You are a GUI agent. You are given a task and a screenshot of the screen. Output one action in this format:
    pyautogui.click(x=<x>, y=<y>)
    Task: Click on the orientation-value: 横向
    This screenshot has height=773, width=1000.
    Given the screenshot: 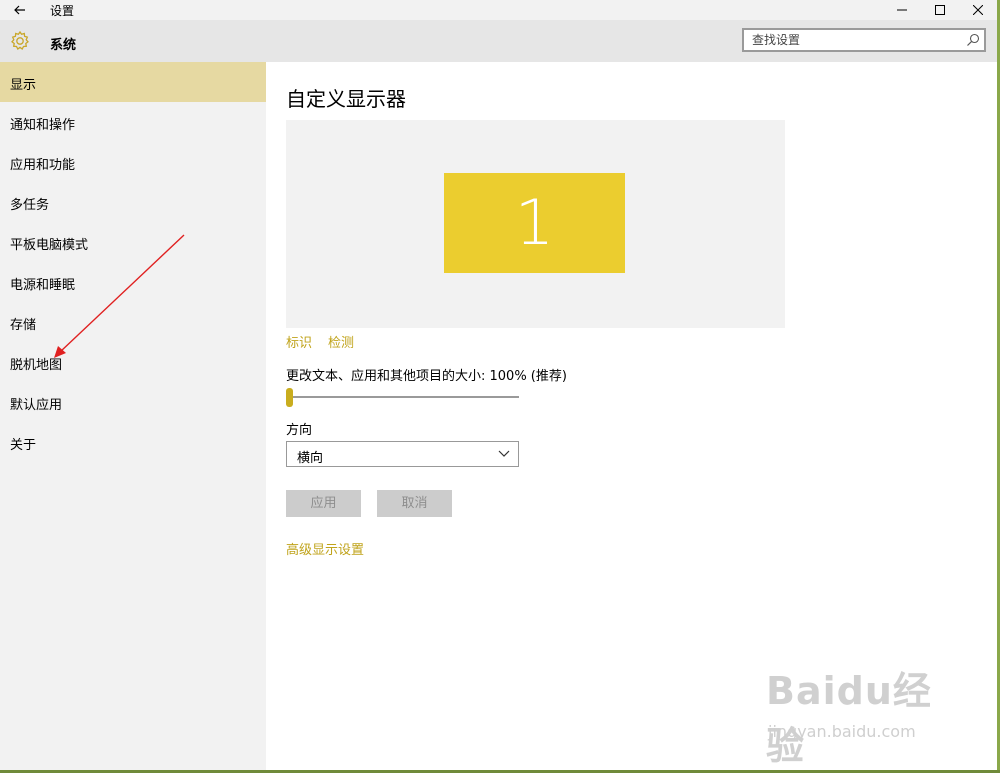 What is the action you would take?
    pyautogui.click(x=310, y=458)
    